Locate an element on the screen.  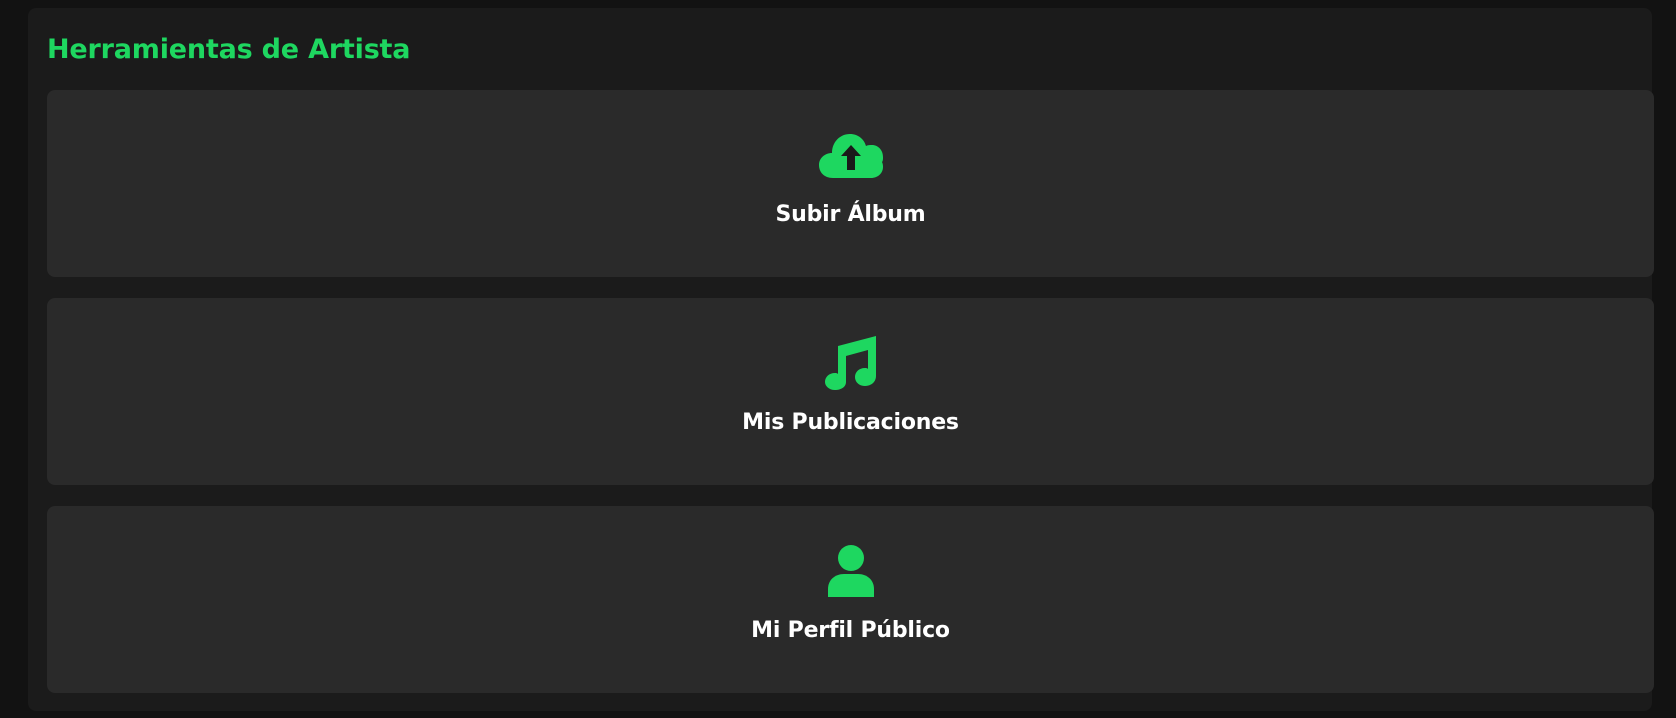
upload-album-label: Subir Álbum is located at coordinates (850, 214).